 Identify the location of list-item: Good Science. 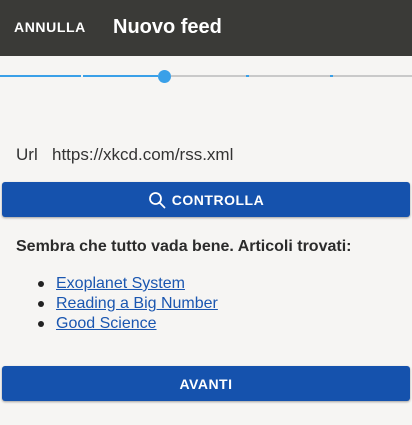
(128, 324).